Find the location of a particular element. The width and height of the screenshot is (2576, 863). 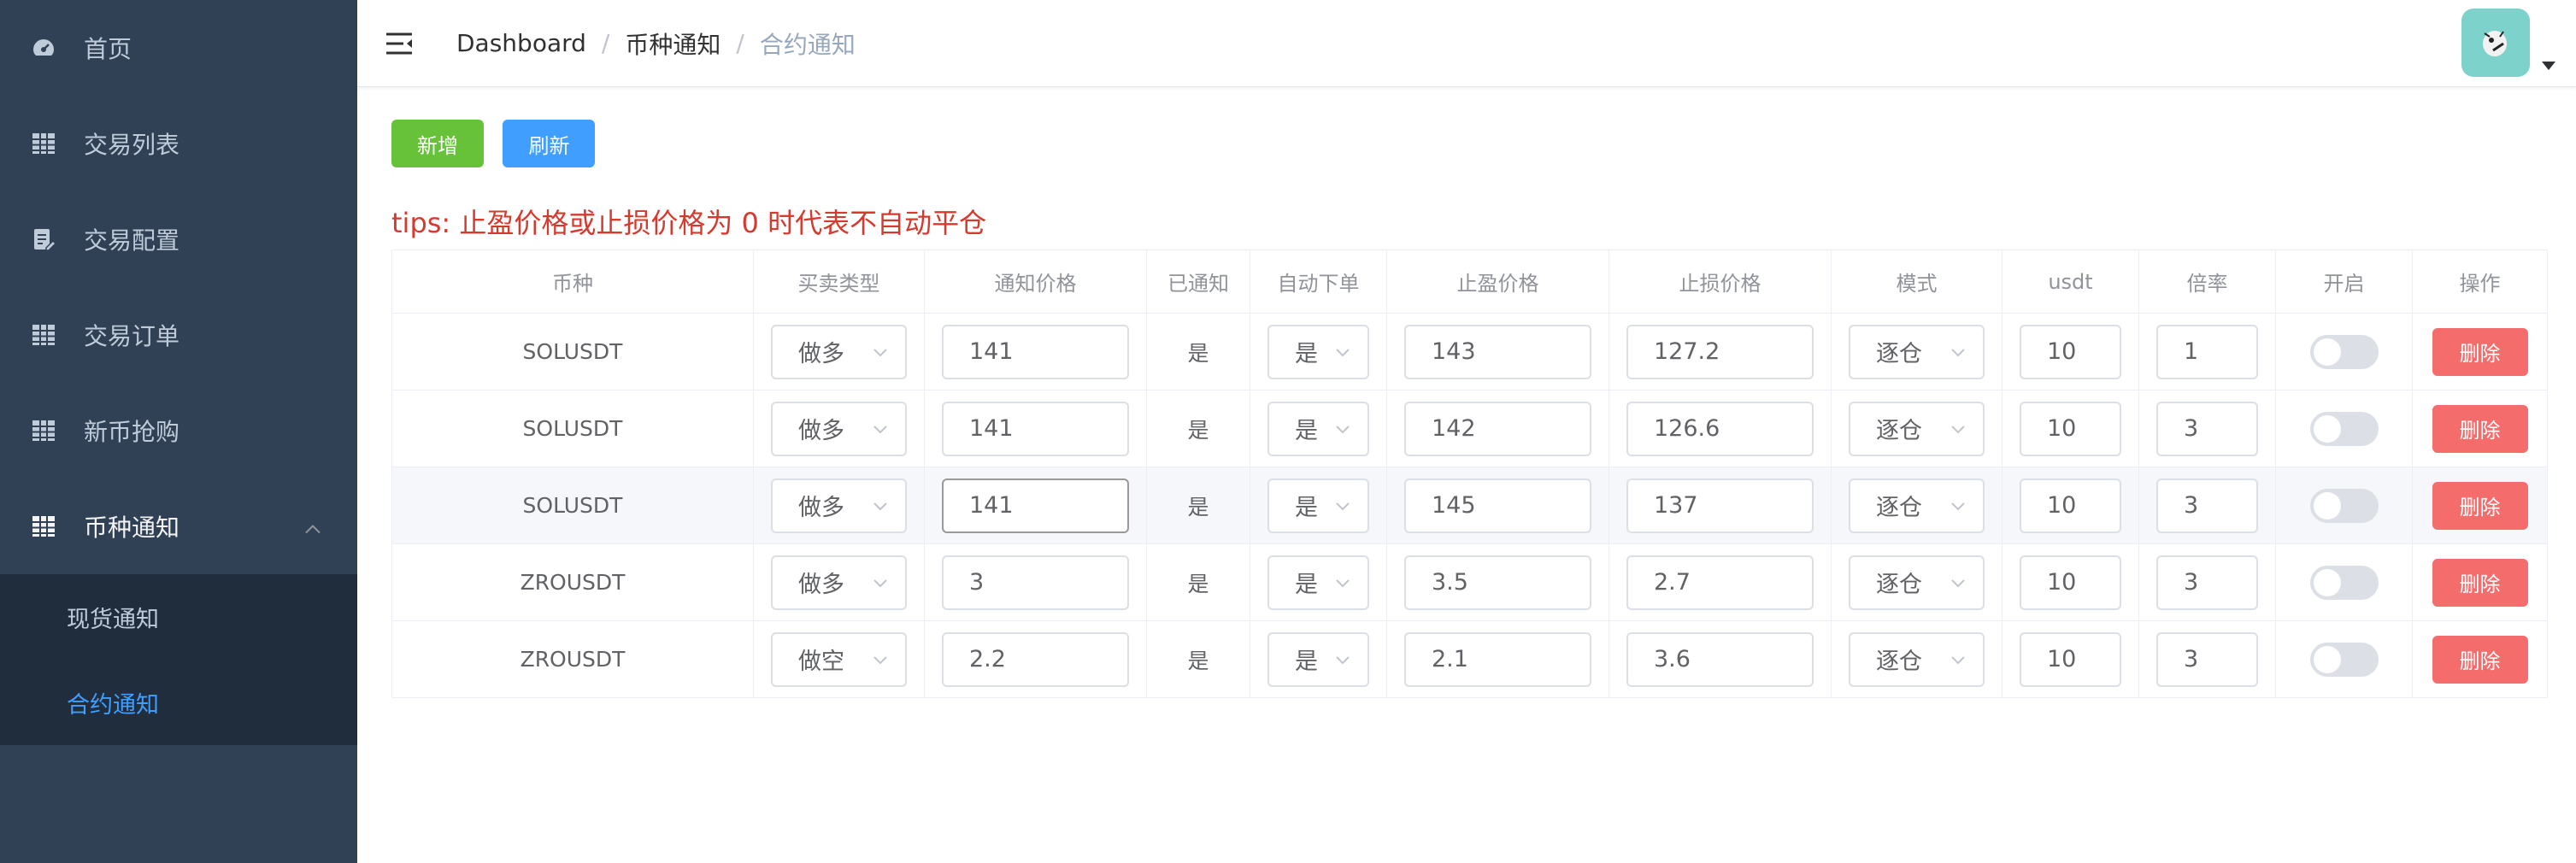

sidebar-item-spot-notify: 现货通知 is located at coordinates (178, 617).